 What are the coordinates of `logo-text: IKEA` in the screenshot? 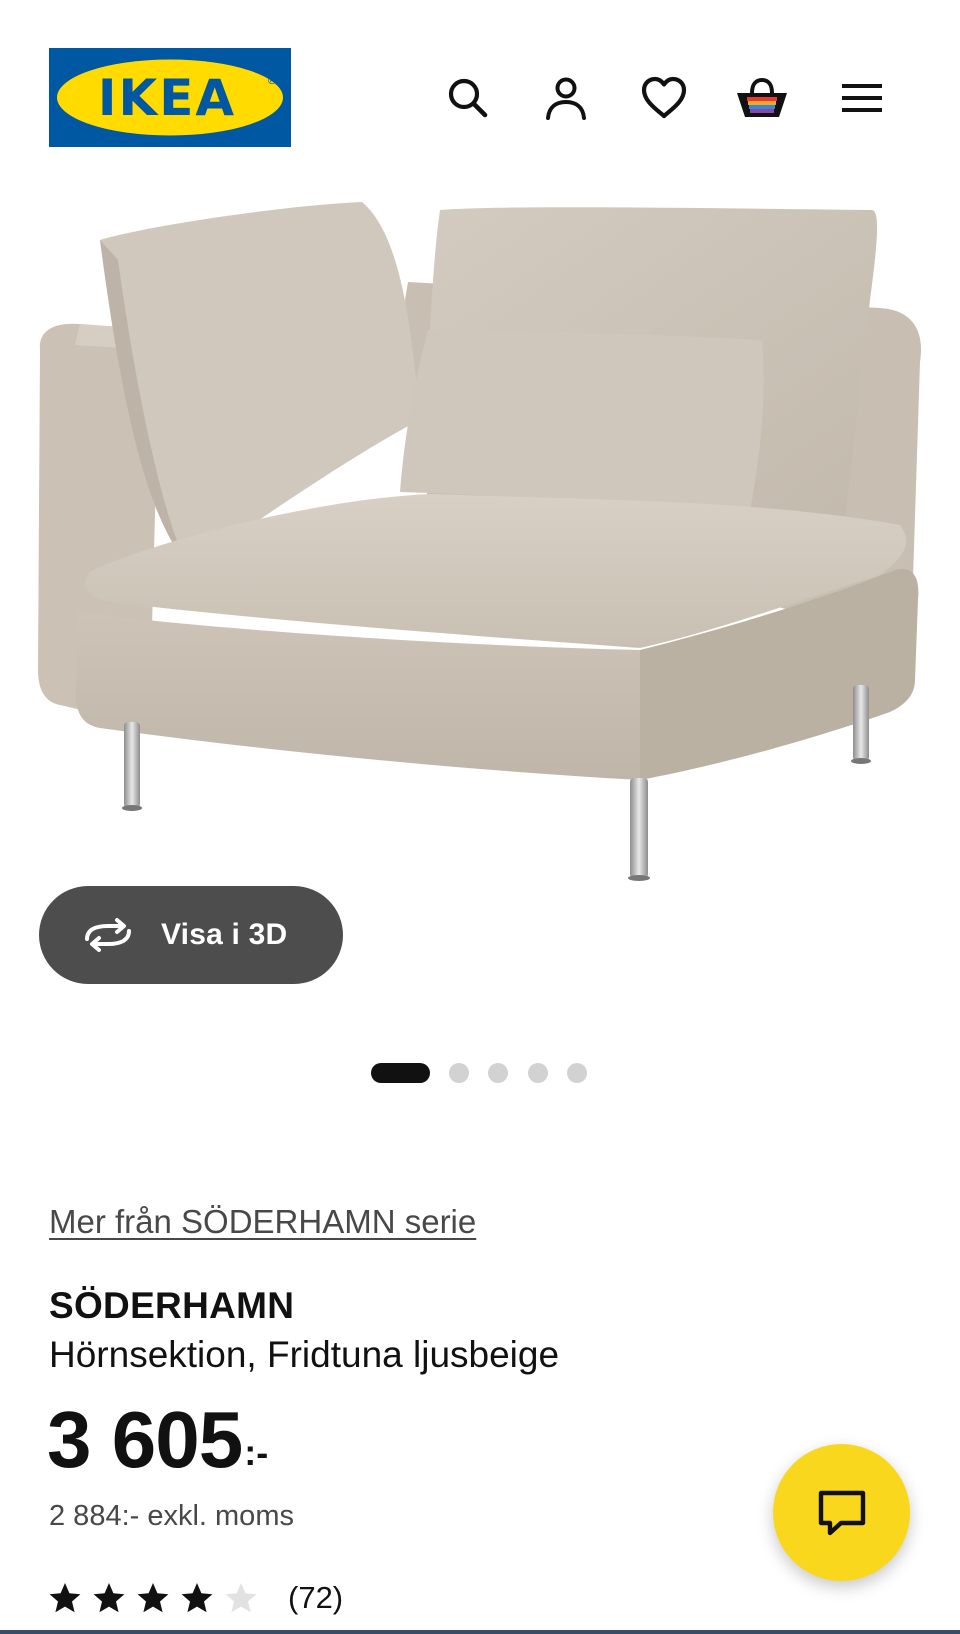 It's located at (167, 98).